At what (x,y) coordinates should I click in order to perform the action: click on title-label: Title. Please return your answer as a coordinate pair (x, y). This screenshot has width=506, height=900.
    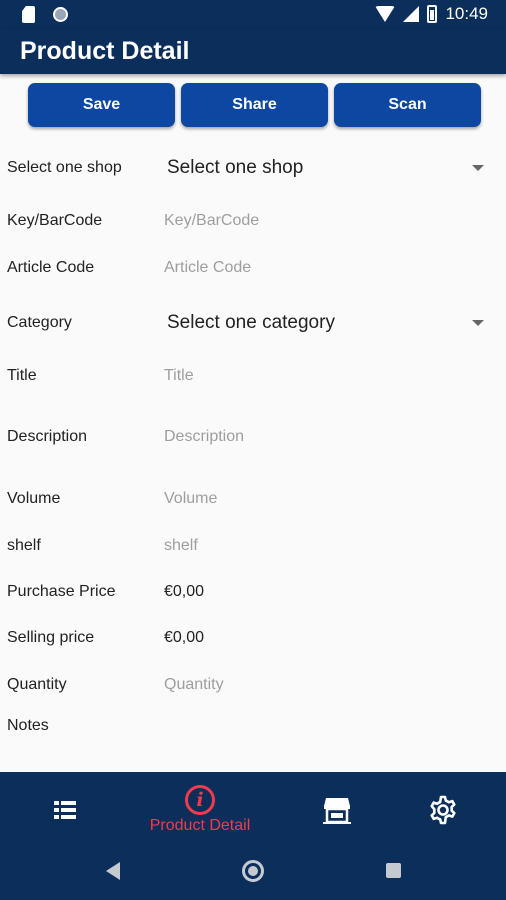
    Looking at the image, I should click on (22, 375).